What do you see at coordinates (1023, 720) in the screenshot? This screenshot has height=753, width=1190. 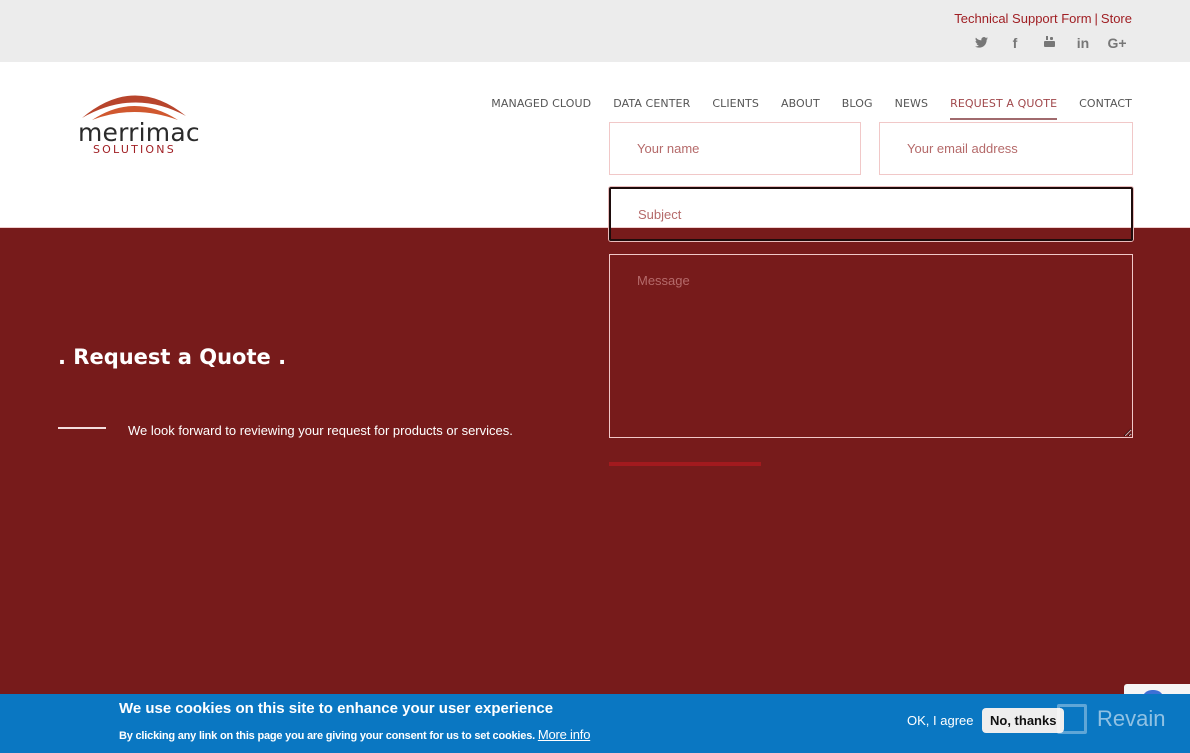 I see `decline-button: No, thanks` at bounding box center [1023, 720].